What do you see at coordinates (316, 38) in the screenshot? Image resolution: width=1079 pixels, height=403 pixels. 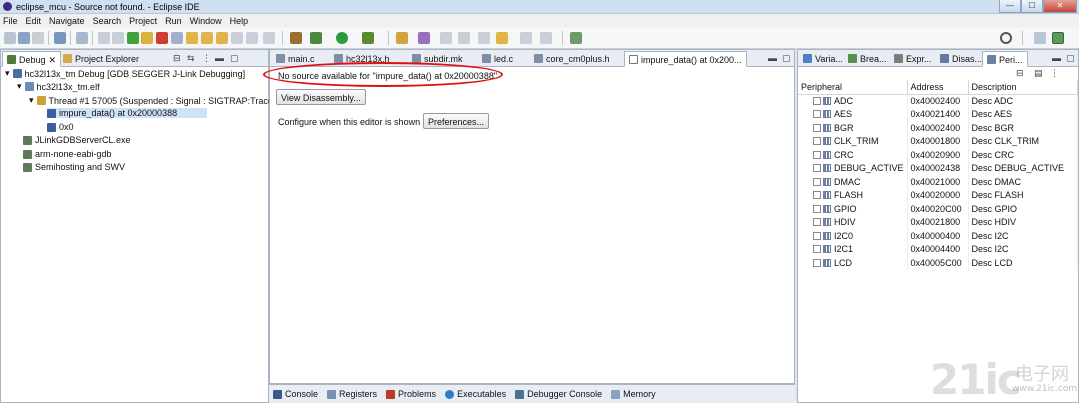 I see `debug-launch-icon` at bounding box center [316, 38].